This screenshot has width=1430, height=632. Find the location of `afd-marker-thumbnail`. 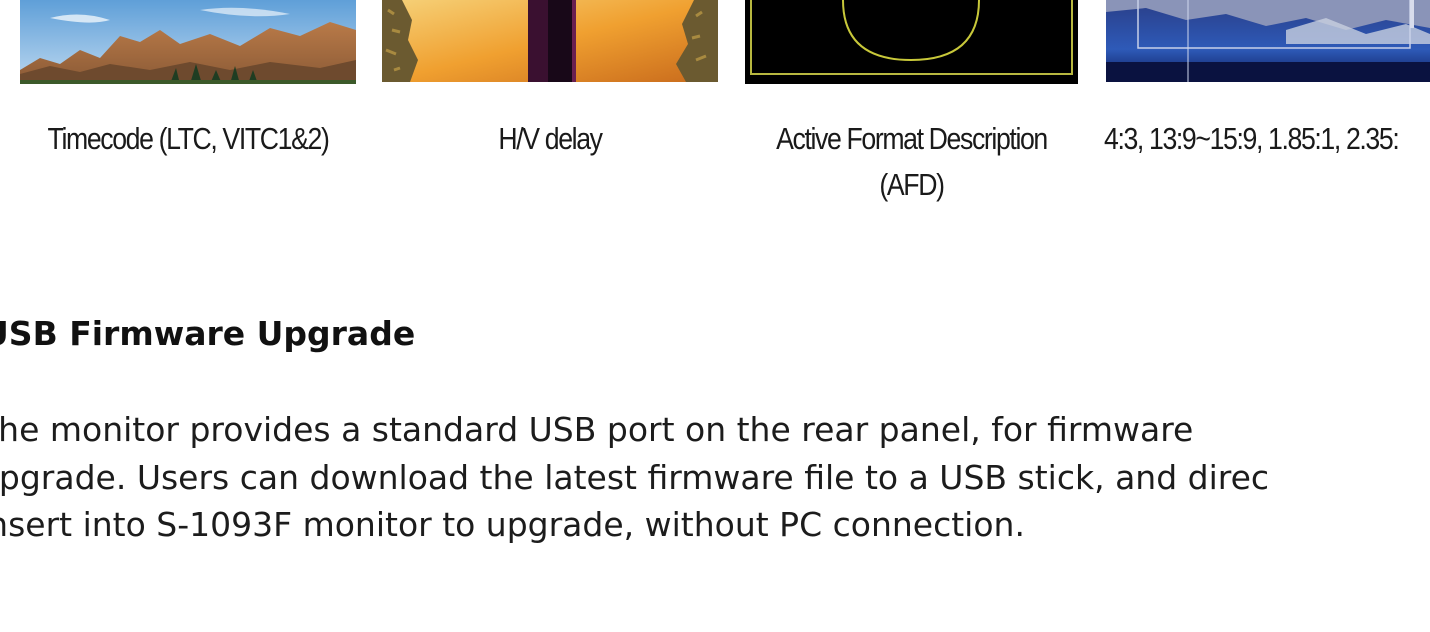

afd-marker-thumbnail is located at coordinates (911, 42).